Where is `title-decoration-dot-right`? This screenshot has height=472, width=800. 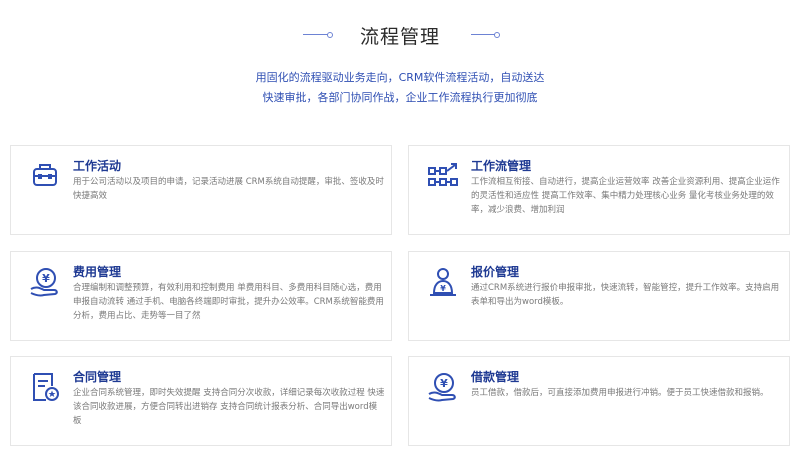 title-decoration-dot-right is located at coordinates (497, 35).